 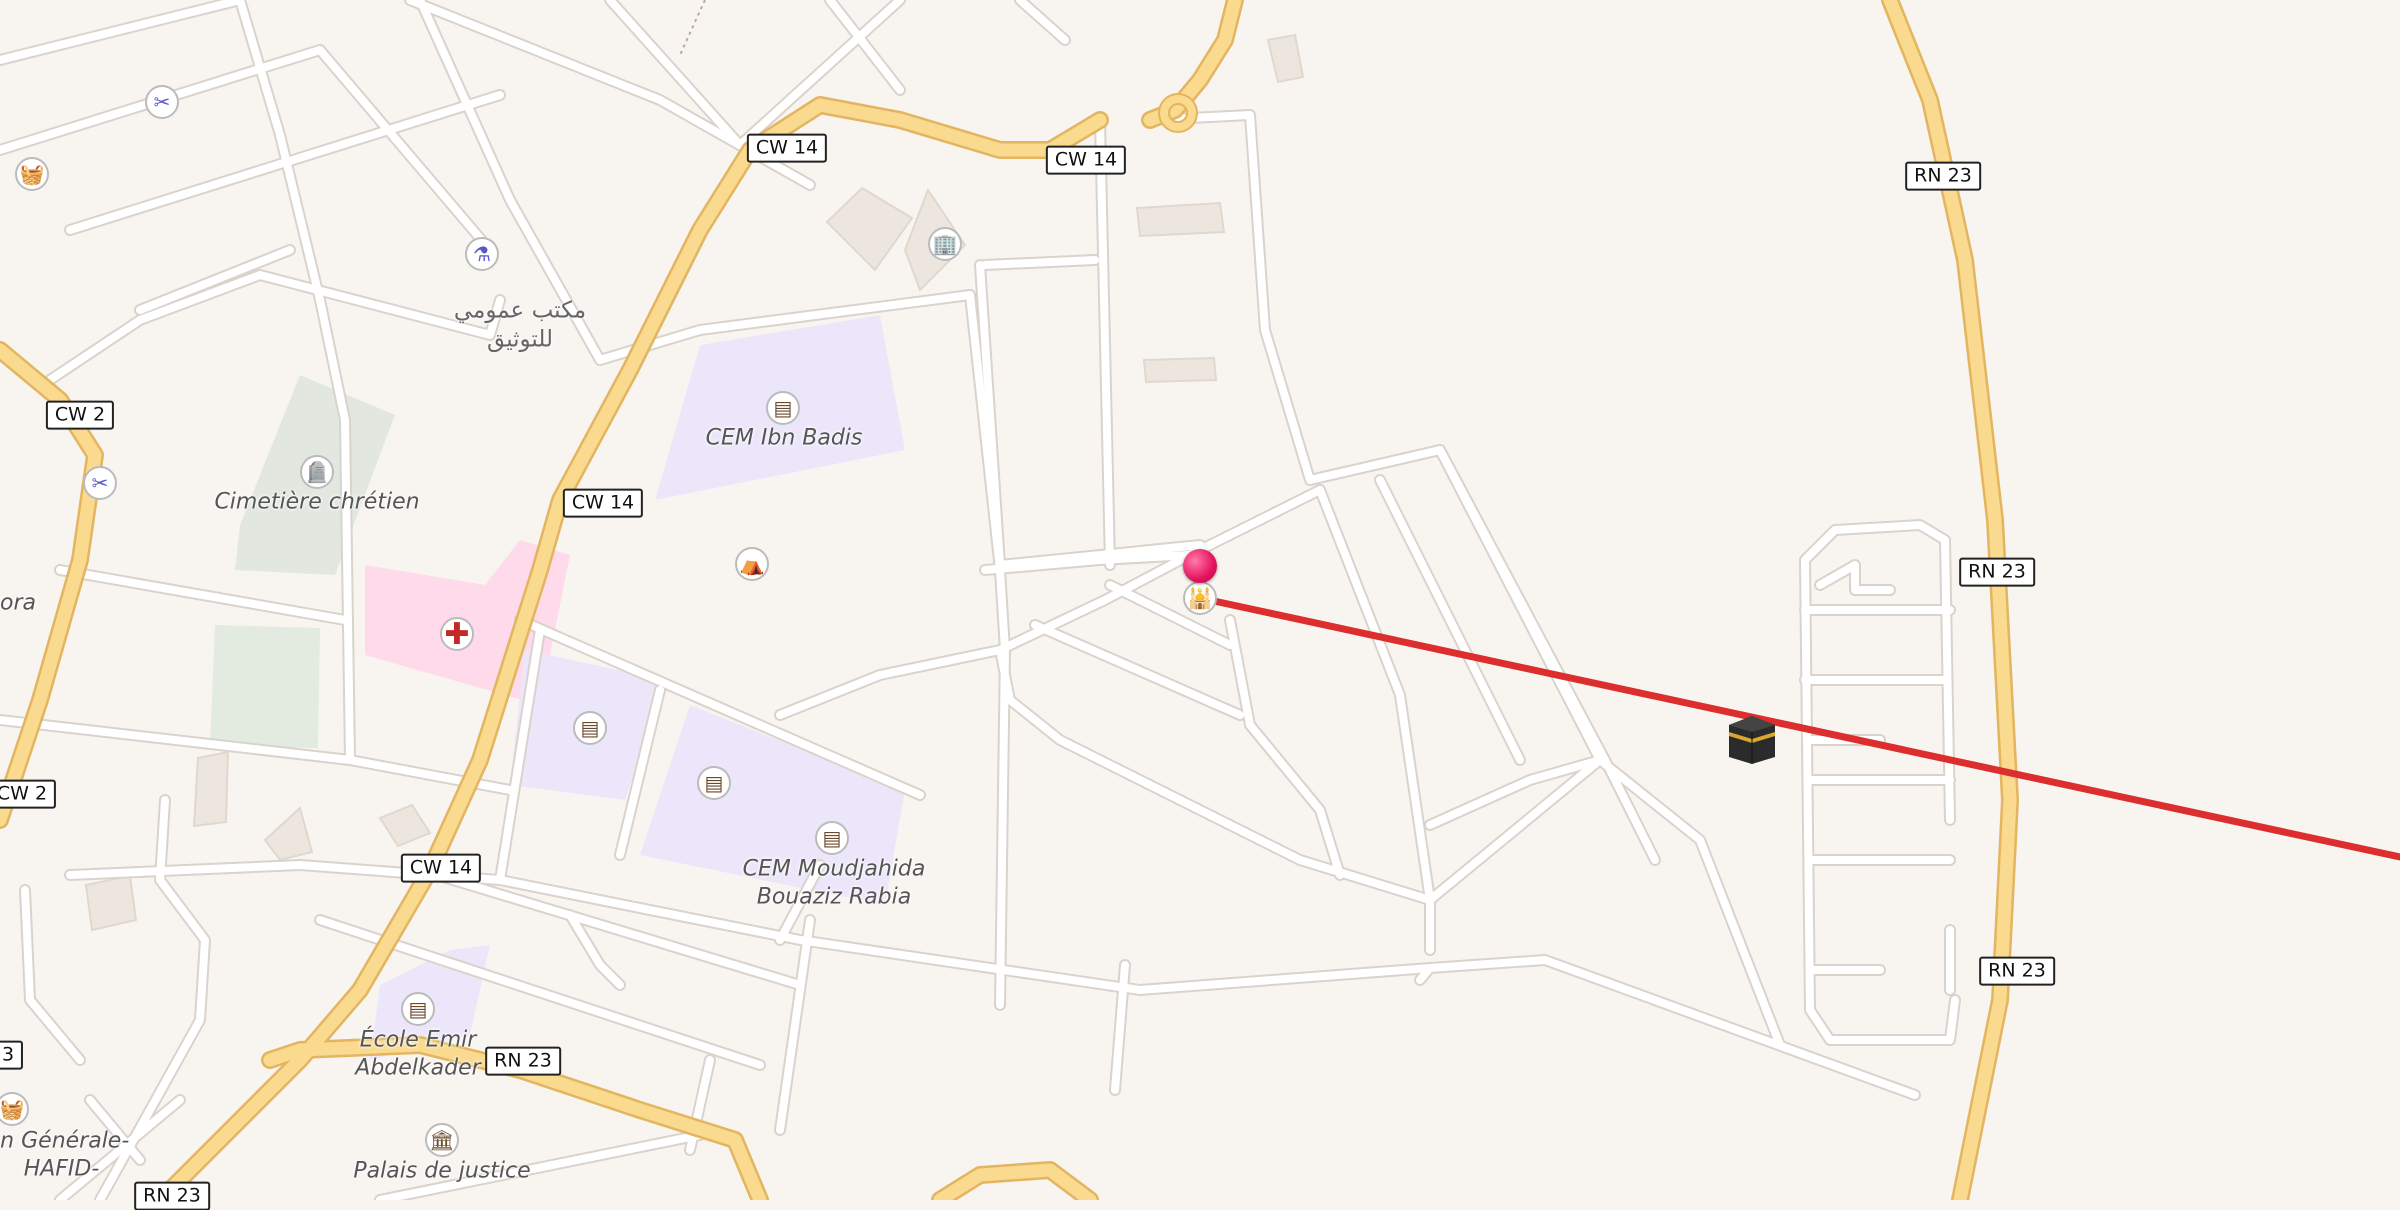 I want to click on pharmacy-icon: ⚗, so click(x=482, y=254).